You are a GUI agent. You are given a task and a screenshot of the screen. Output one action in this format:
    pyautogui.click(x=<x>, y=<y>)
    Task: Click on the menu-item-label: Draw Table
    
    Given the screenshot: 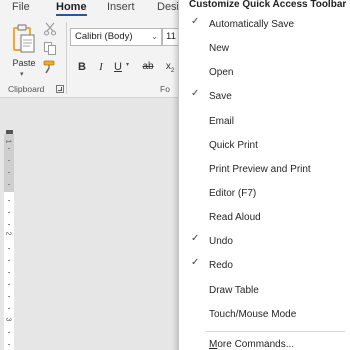 What is the action you would take?
    pyautogui.click(x=234, y=290)
    